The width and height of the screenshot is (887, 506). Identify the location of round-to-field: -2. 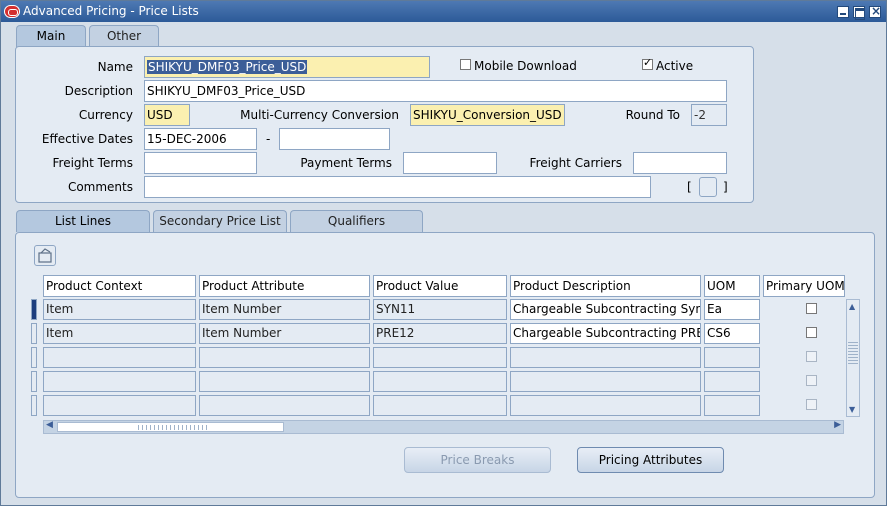
(709, 115).